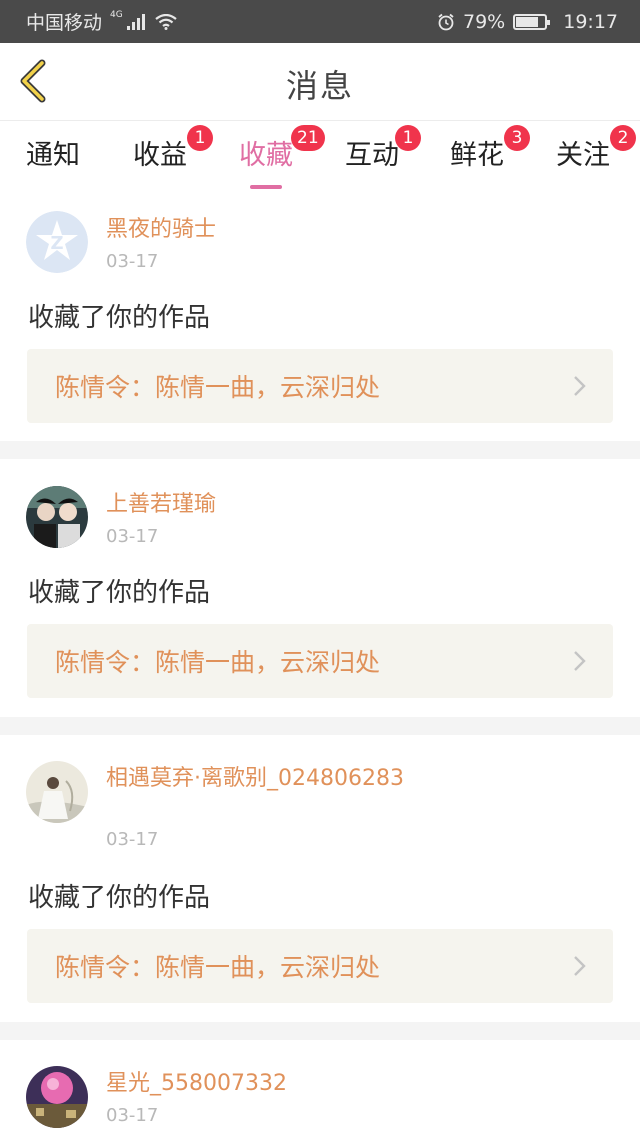 Image resolution: width=640 pixels, height=1138 pixels. Describe the element at coordinates (308, 138) in the screenshot. I see `unread-badge: 21` at that location.